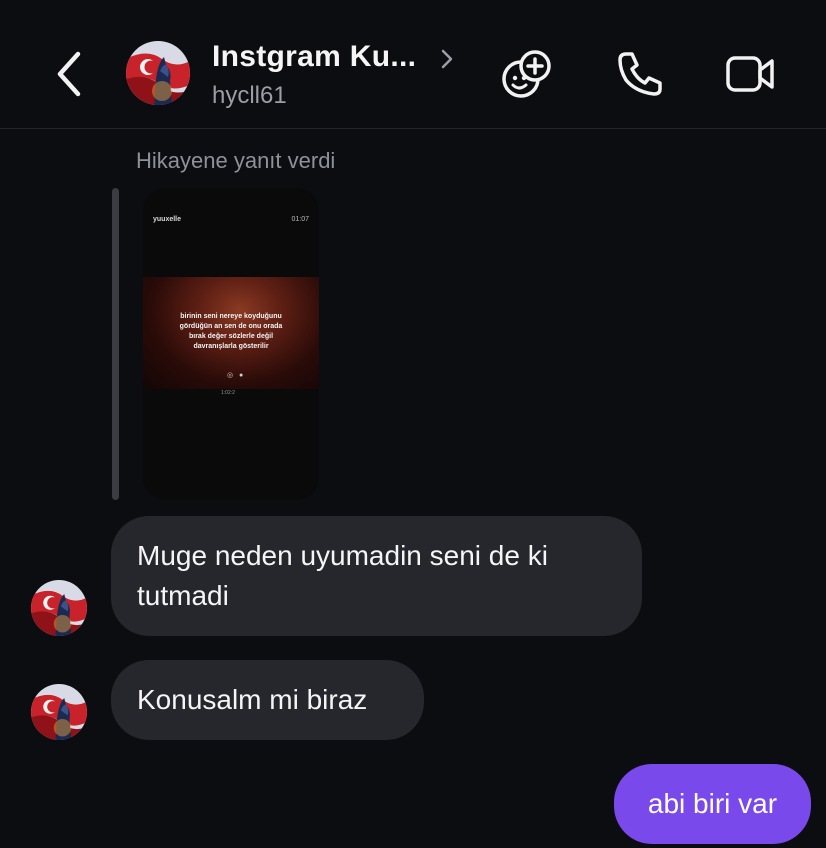 The image size is (826, 848). Describe the element at coordinates (236, 160) in the screenshot. I see `story-reply-caption: Hikayene yanıt verdi` at that location.